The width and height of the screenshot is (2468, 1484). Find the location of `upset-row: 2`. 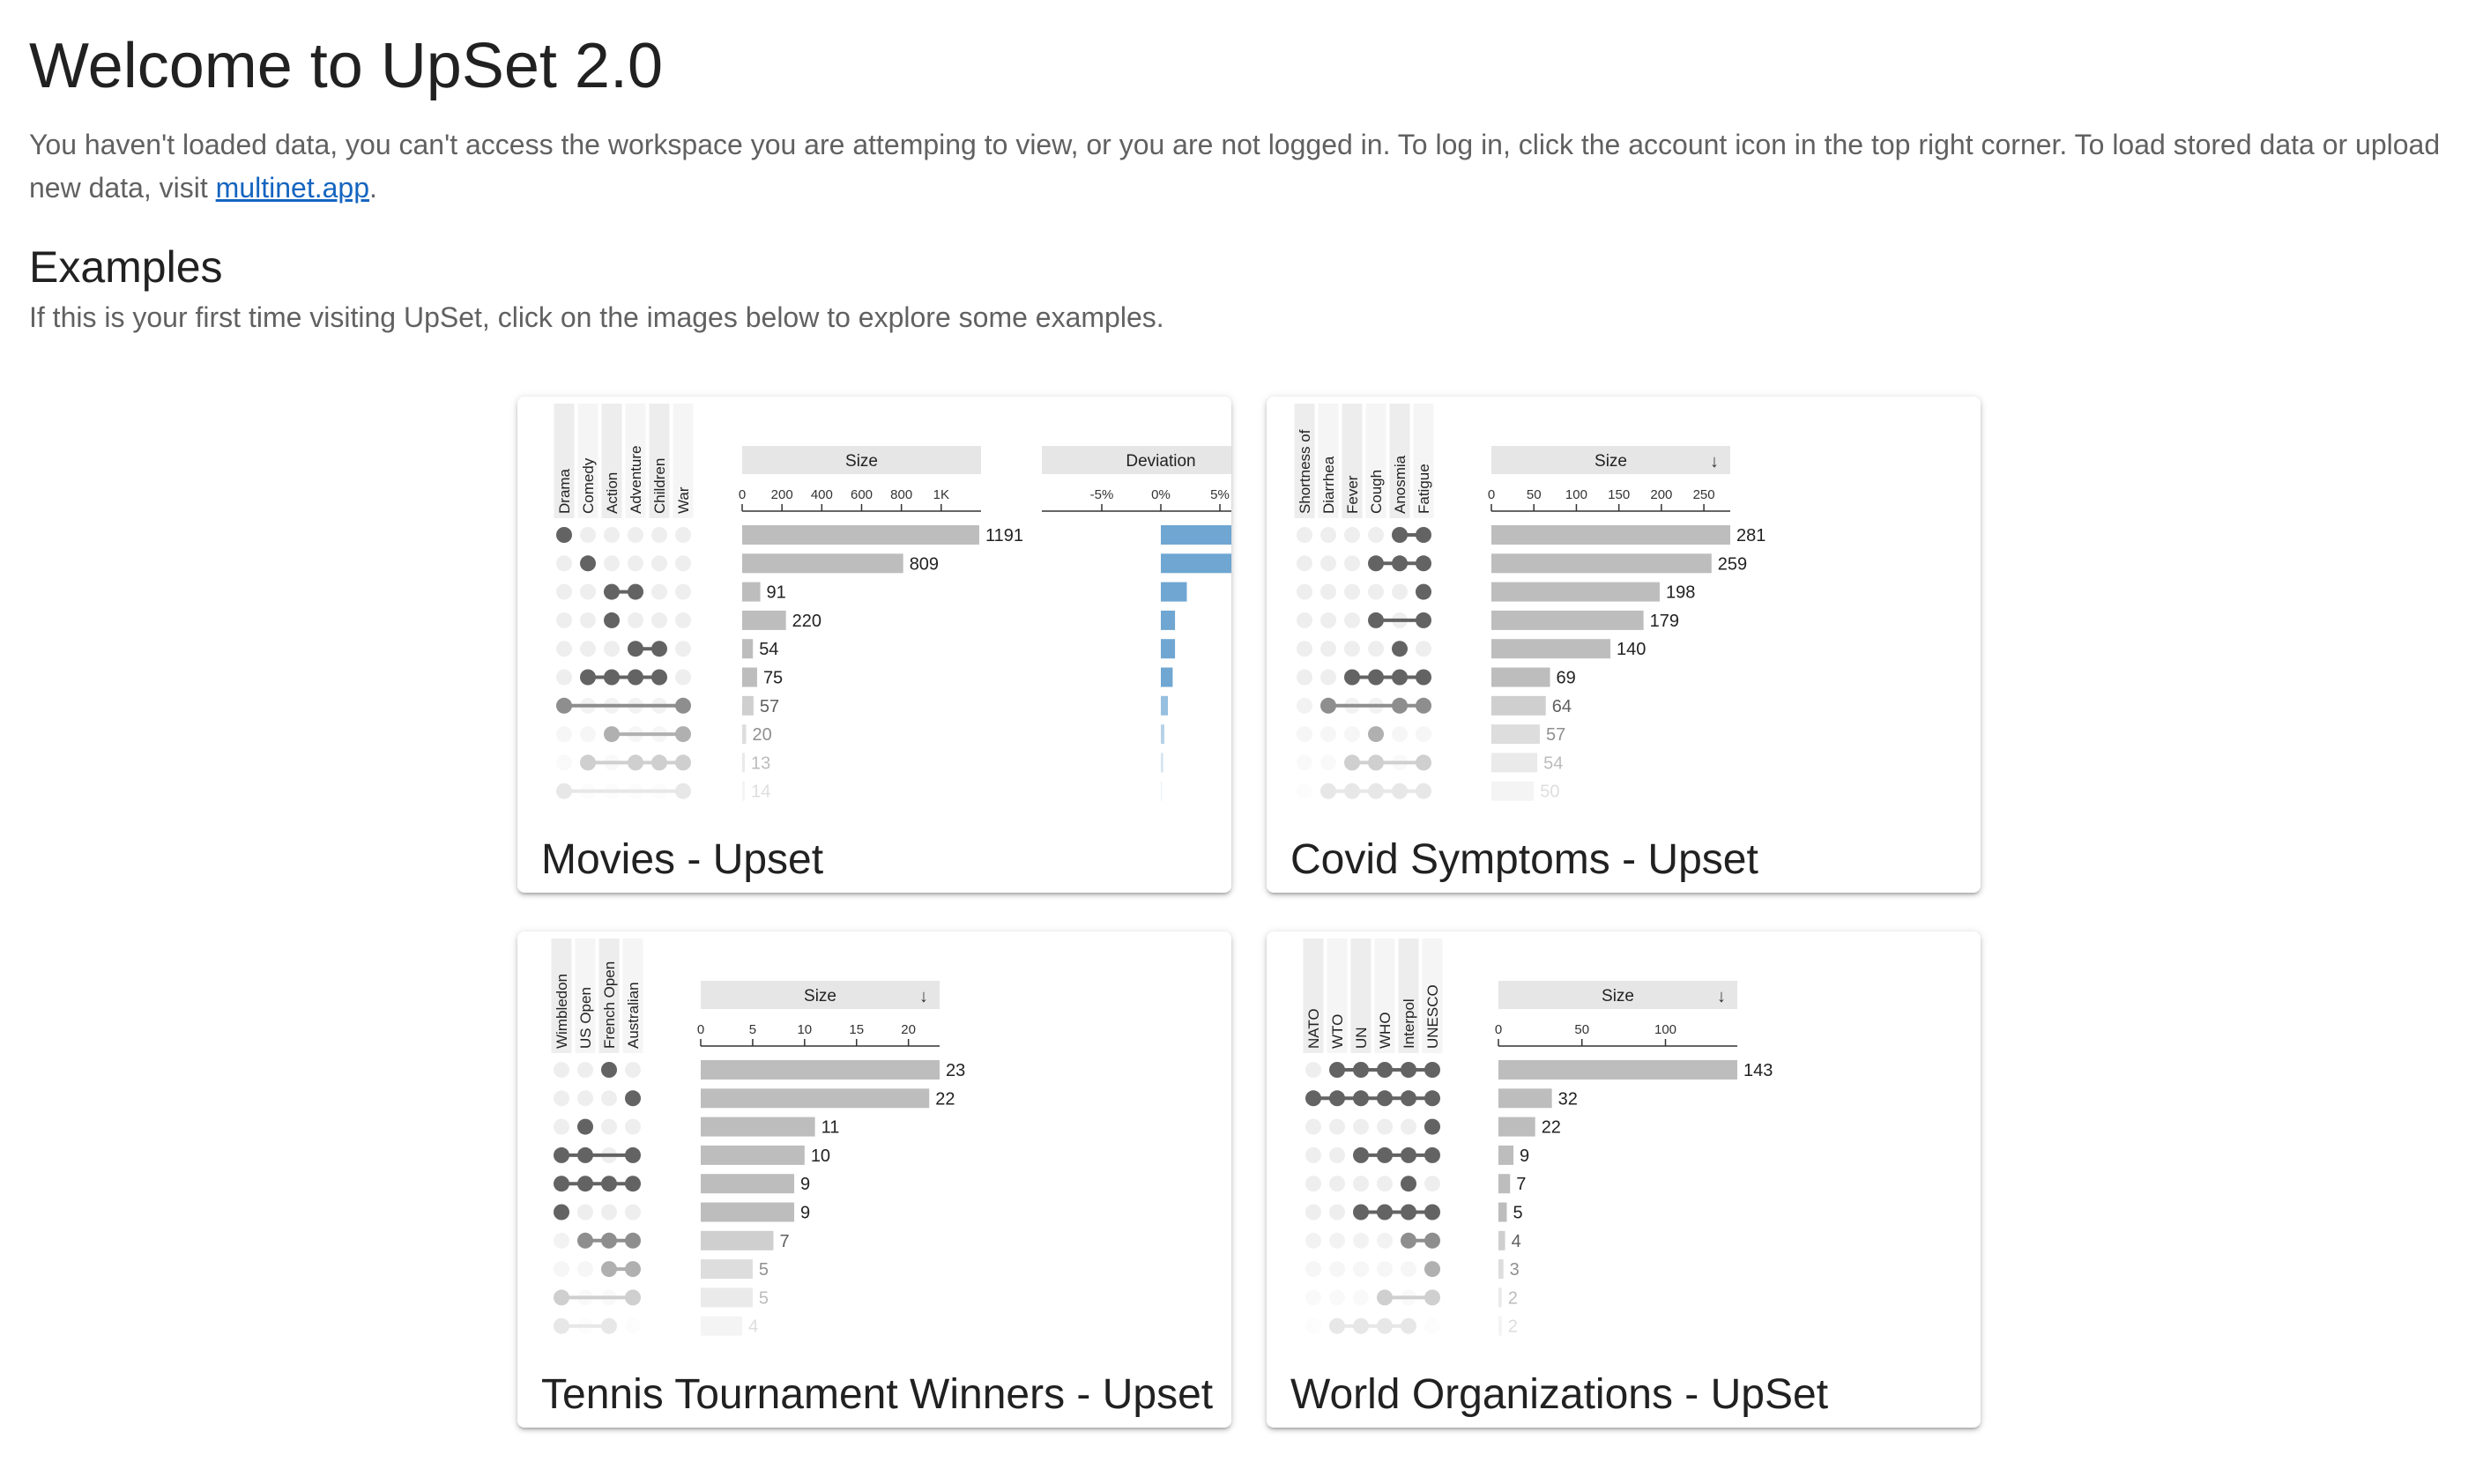

upset-row: 2 is located at coordinates (1411, 1326).